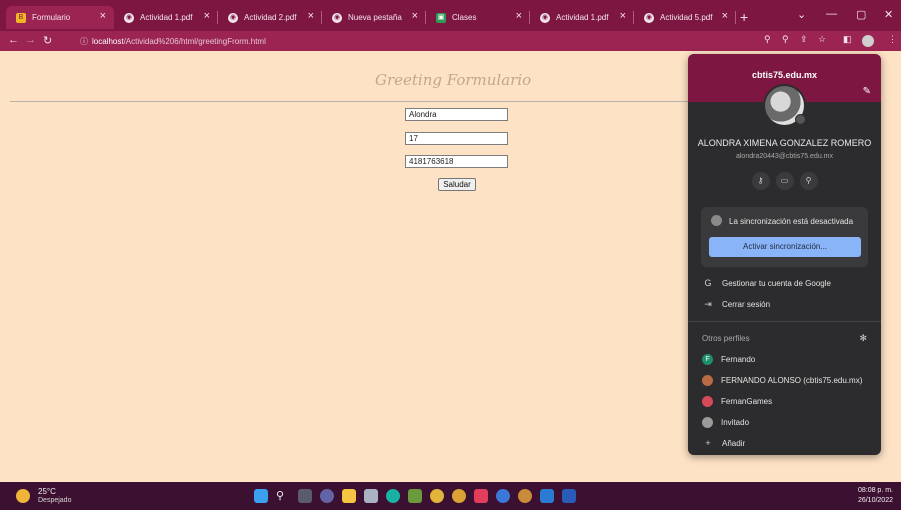 This screenshot has height=510, width=901. Describe the element at coordinates (261, 496) in the screenshot. I see `windows-start-icon` at that location.